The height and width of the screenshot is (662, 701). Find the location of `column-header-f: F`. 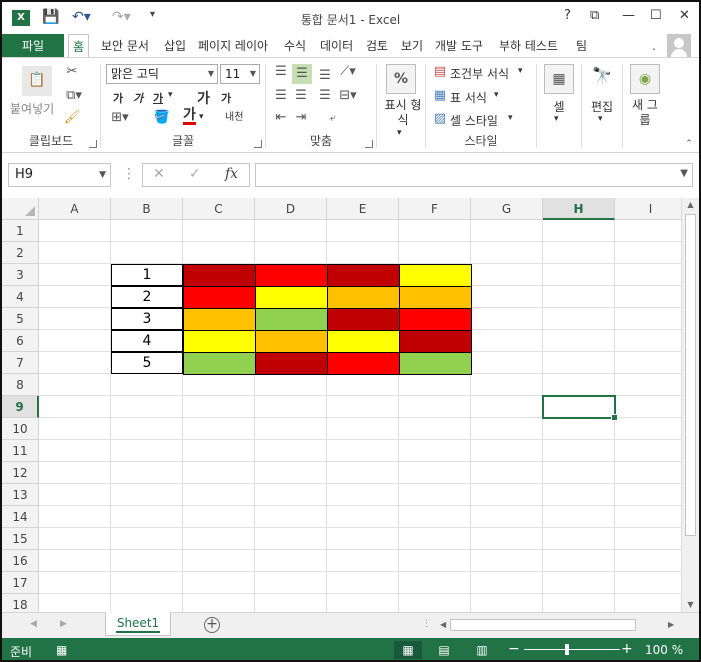

column-header-f: F is located at coordinates (435, 209).